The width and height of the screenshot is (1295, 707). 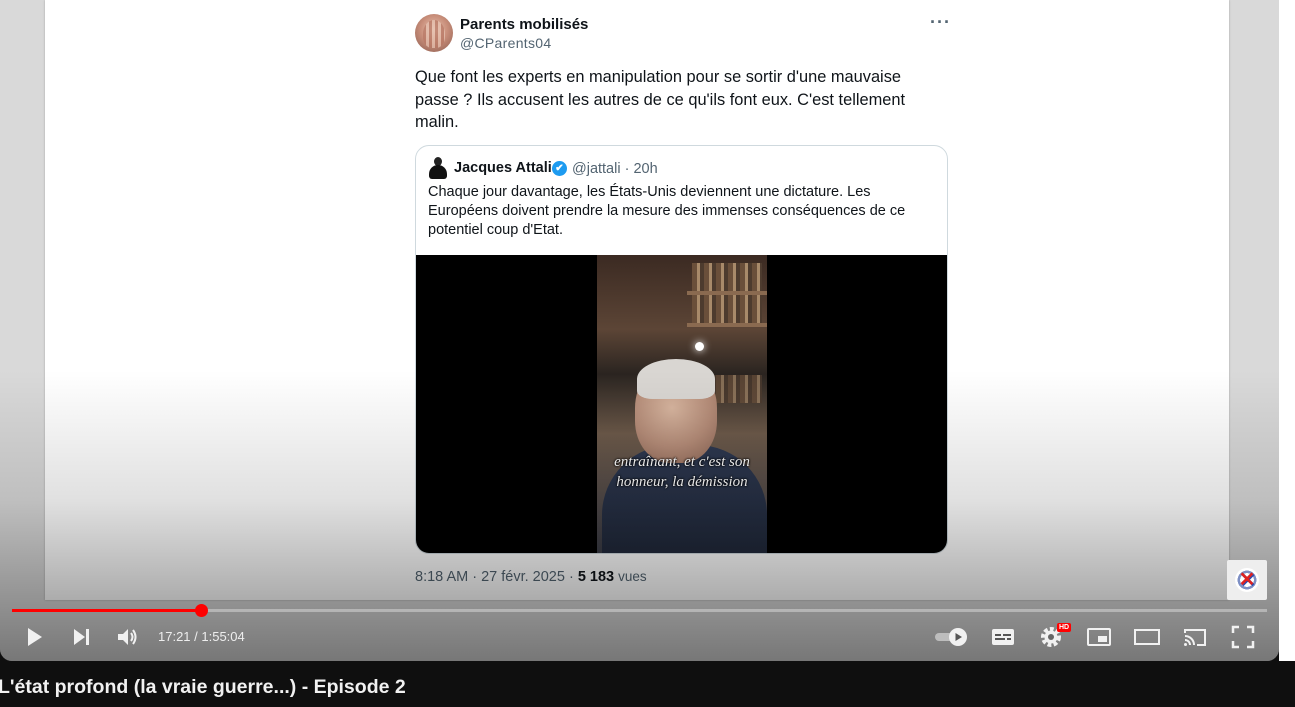 I want to click on subtitles-icon, so click(x=1003, y=637).